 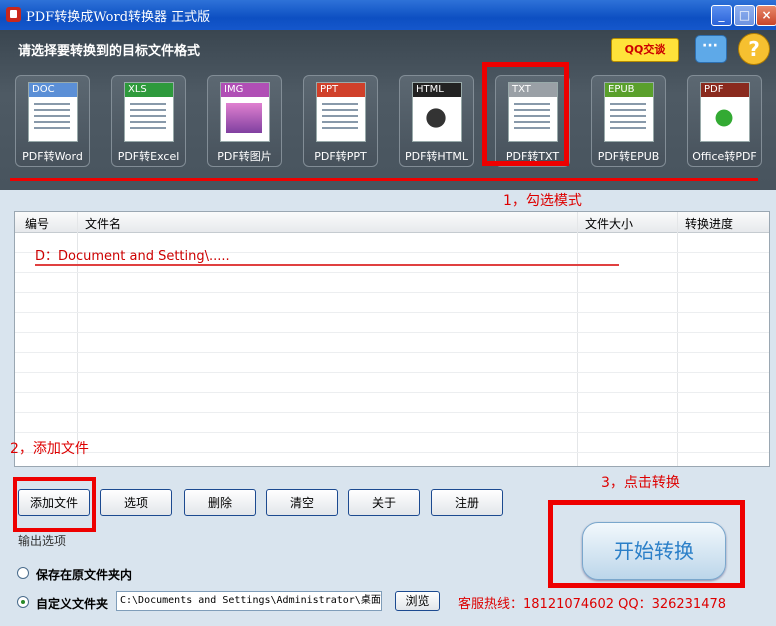 What do you see at coordinates (245, 90) in the screenshot?
I see `format-badge: IMG` at bounding box center [245, 90].